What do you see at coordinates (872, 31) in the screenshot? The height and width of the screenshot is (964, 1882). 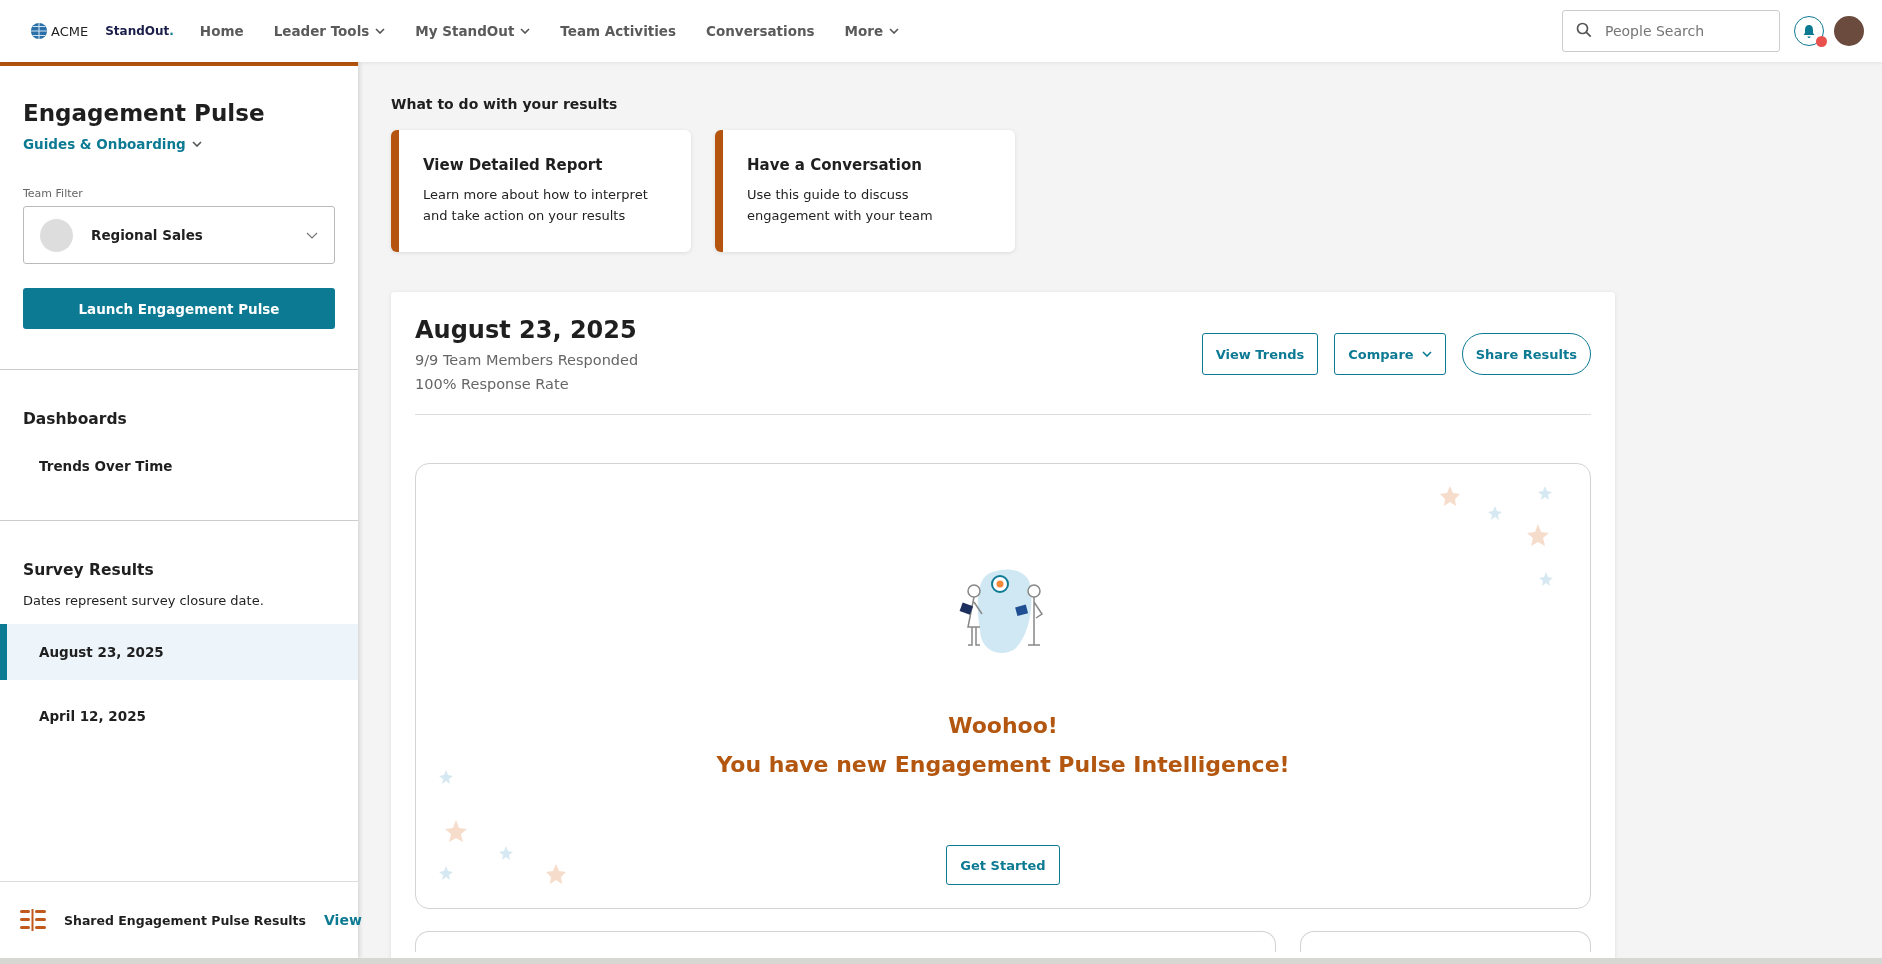 I see `nav-link: More` at bounding box center [872, 31].